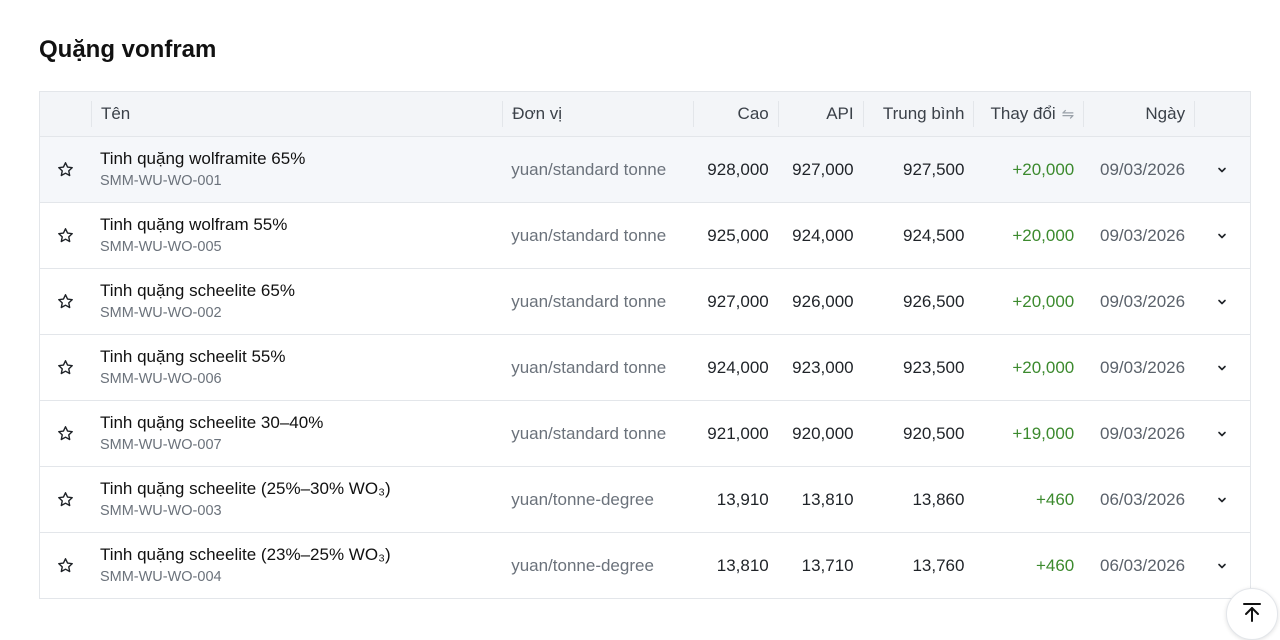 The image size is (1280, 640). What do you see at coordinates (296, 291) in the screenshot?
I see `product-name: Tinh quặng scheelite 65%` at bounding box center [296, 291].